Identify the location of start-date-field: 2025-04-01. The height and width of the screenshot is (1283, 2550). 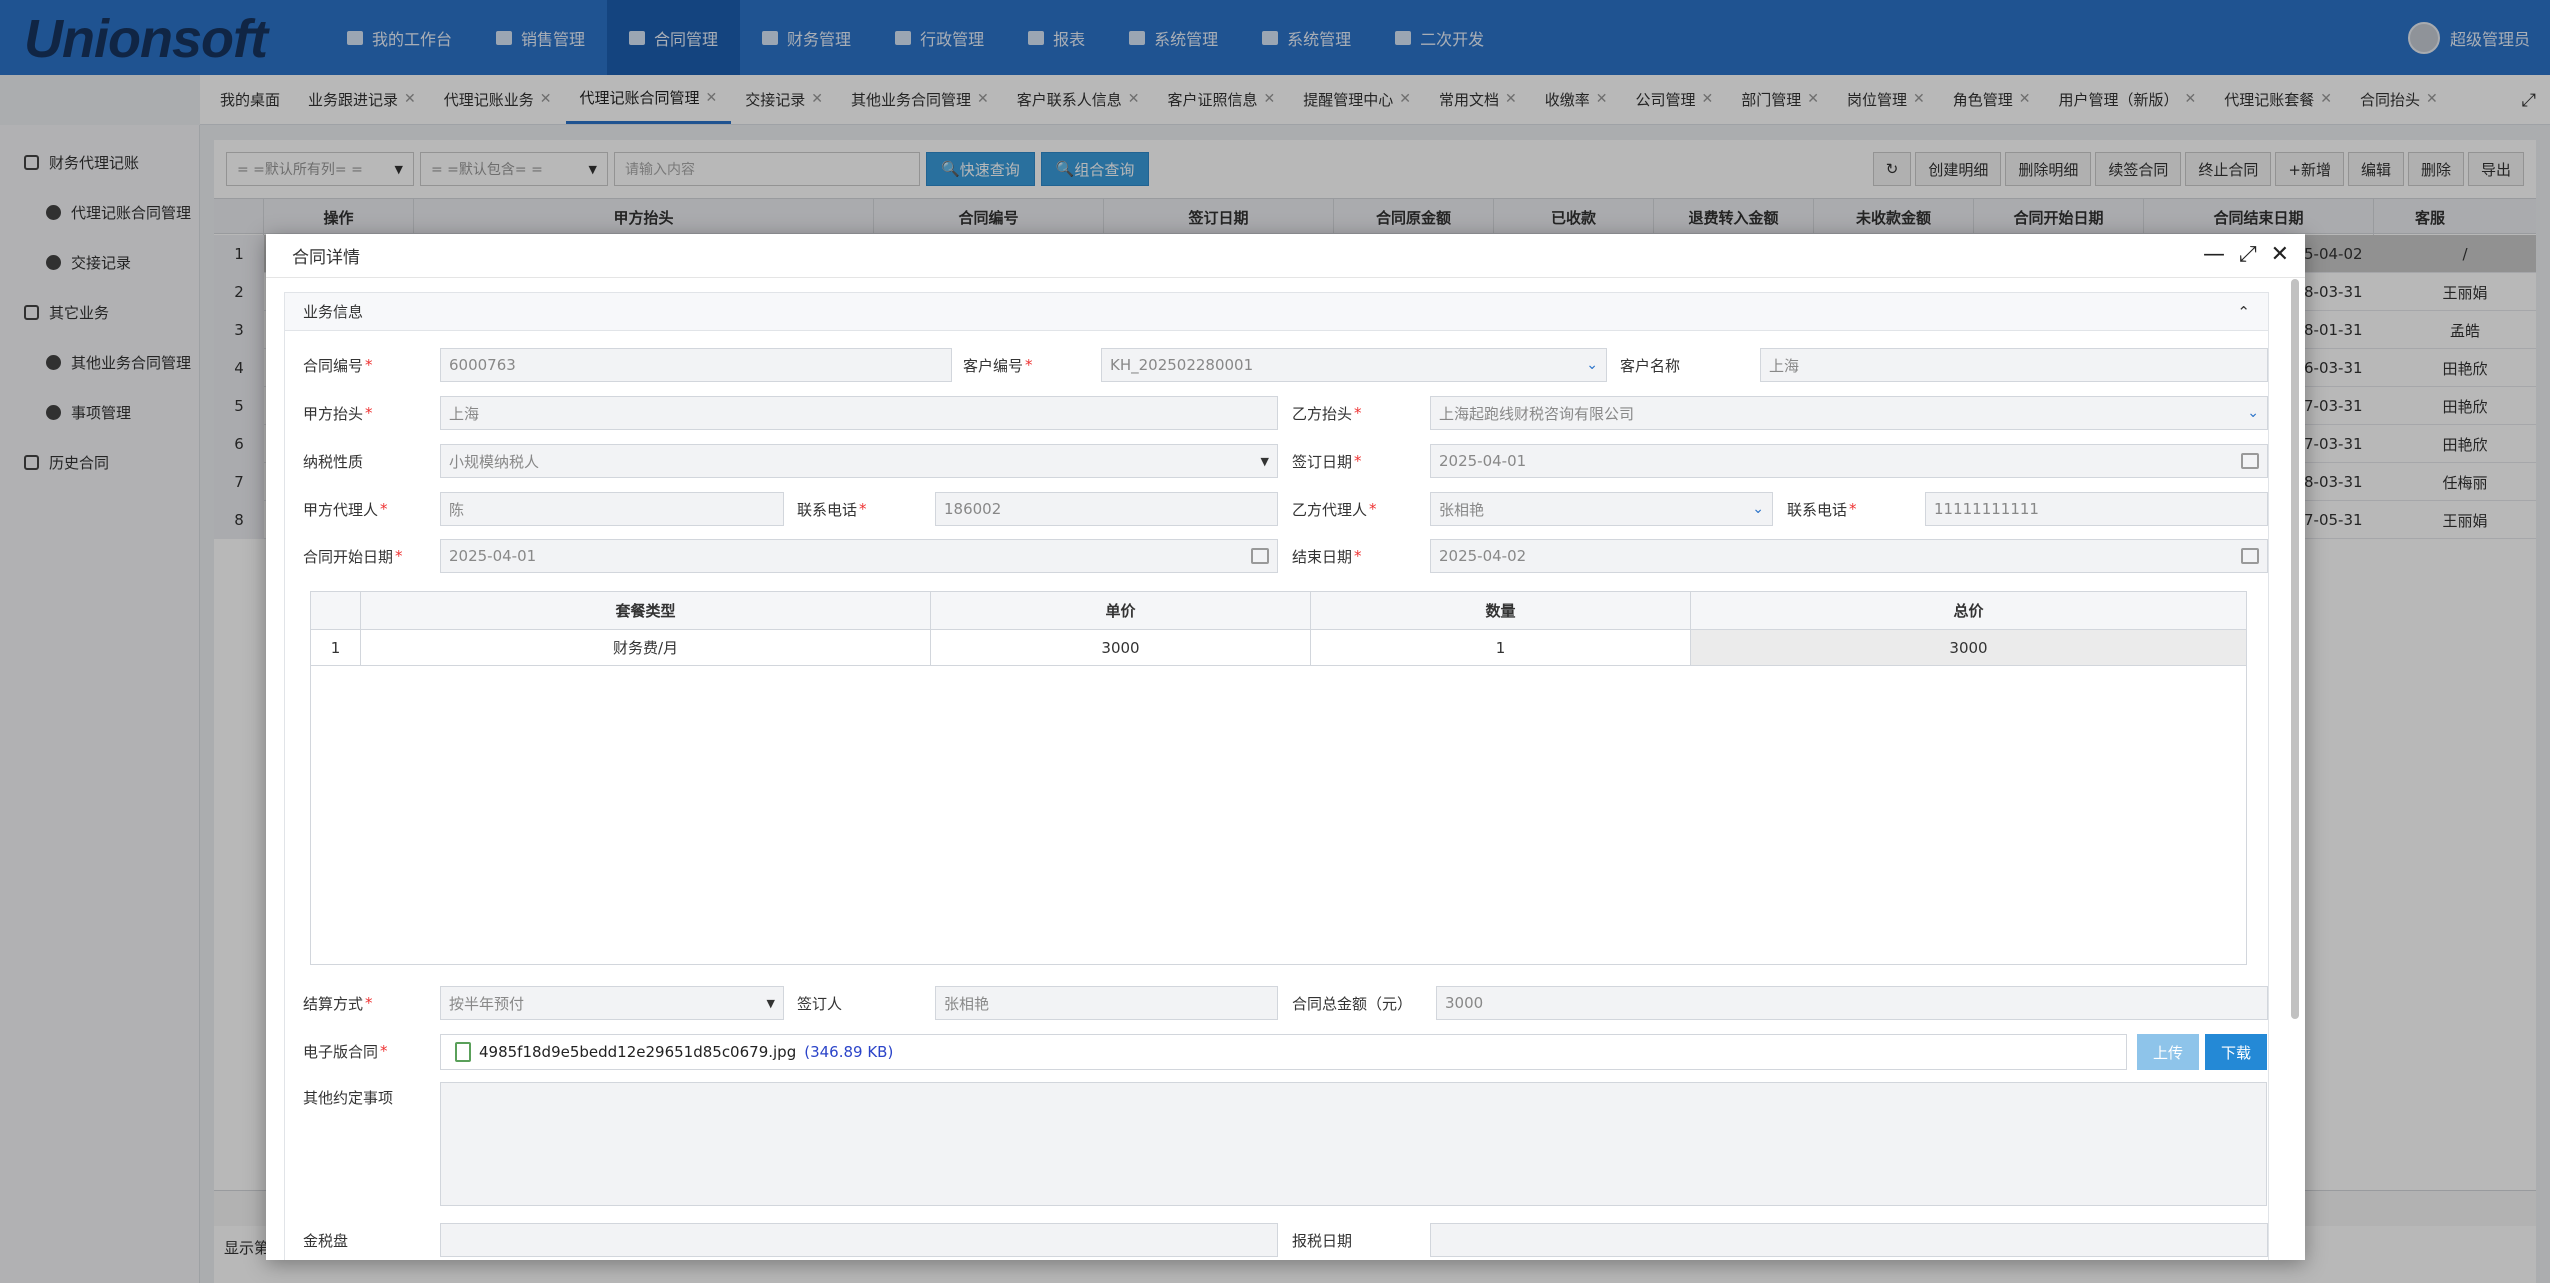
(859, 556).